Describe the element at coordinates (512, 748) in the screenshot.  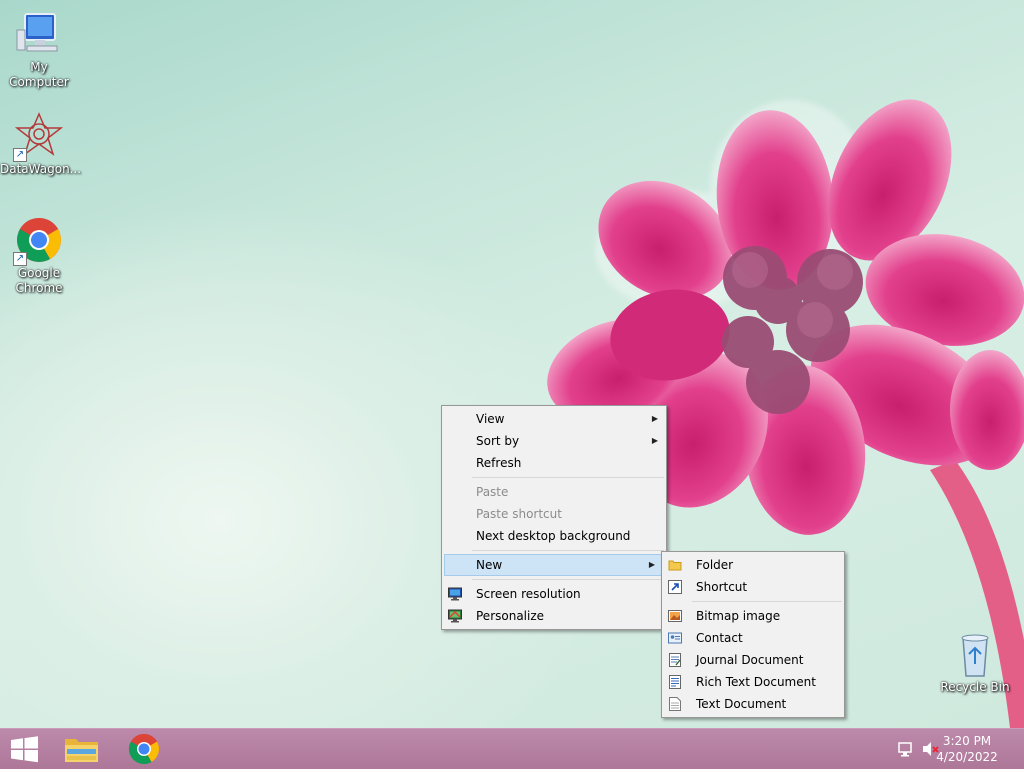
I see `taskbar: 3:20 PM 4/20/2022` at that location.